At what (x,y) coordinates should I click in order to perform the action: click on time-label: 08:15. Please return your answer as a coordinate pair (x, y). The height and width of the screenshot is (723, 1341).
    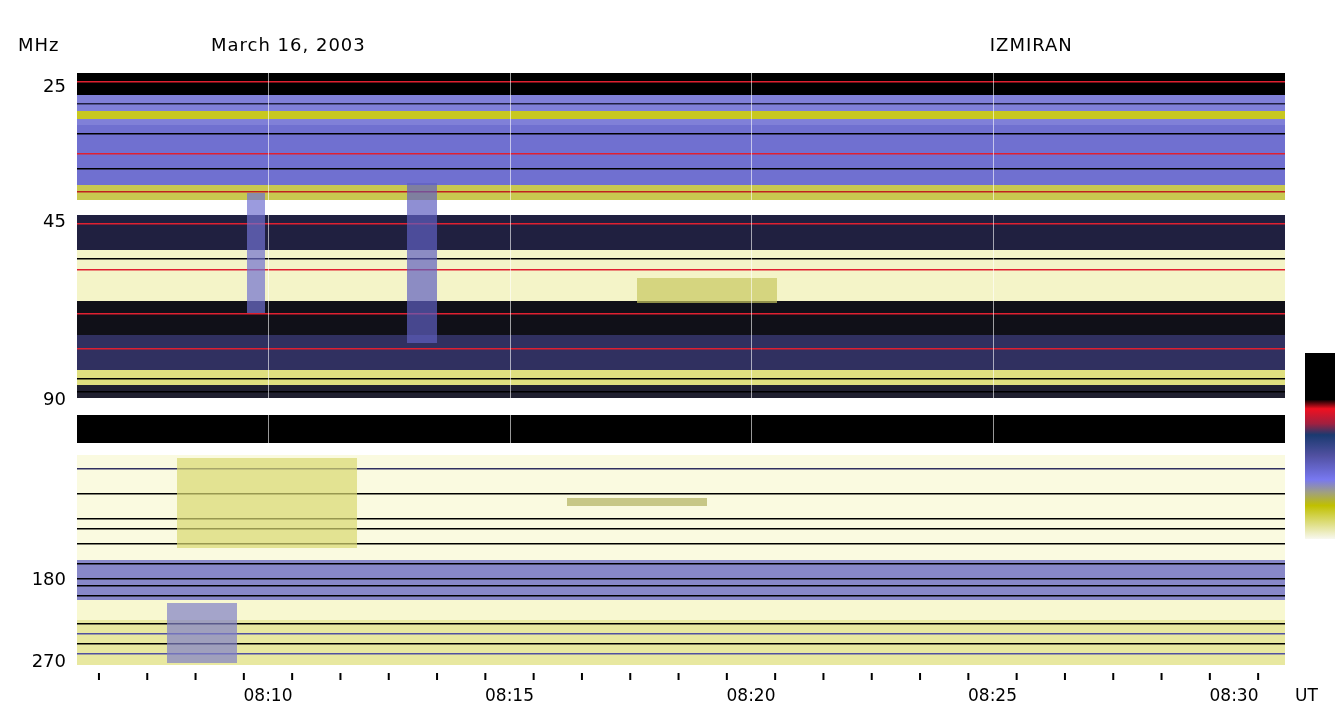
    Looking at the image, I should click on (509, 695).